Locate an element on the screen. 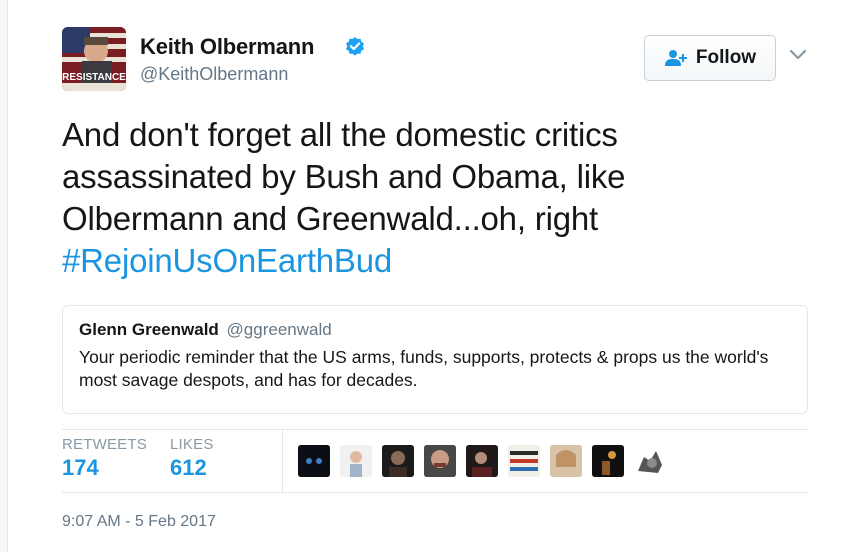 The image size is (843, 552). chevron-down-icon is located at coordinates (798, 55).